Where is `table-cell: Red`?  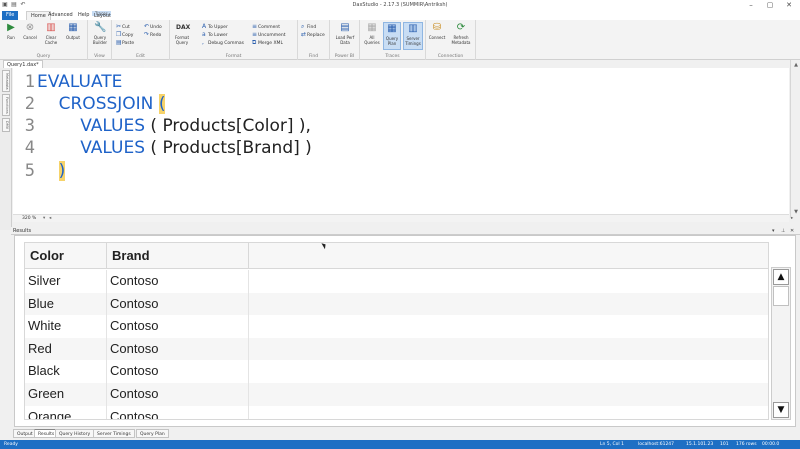
table-cell: Red is located at coordinates (66, 349).